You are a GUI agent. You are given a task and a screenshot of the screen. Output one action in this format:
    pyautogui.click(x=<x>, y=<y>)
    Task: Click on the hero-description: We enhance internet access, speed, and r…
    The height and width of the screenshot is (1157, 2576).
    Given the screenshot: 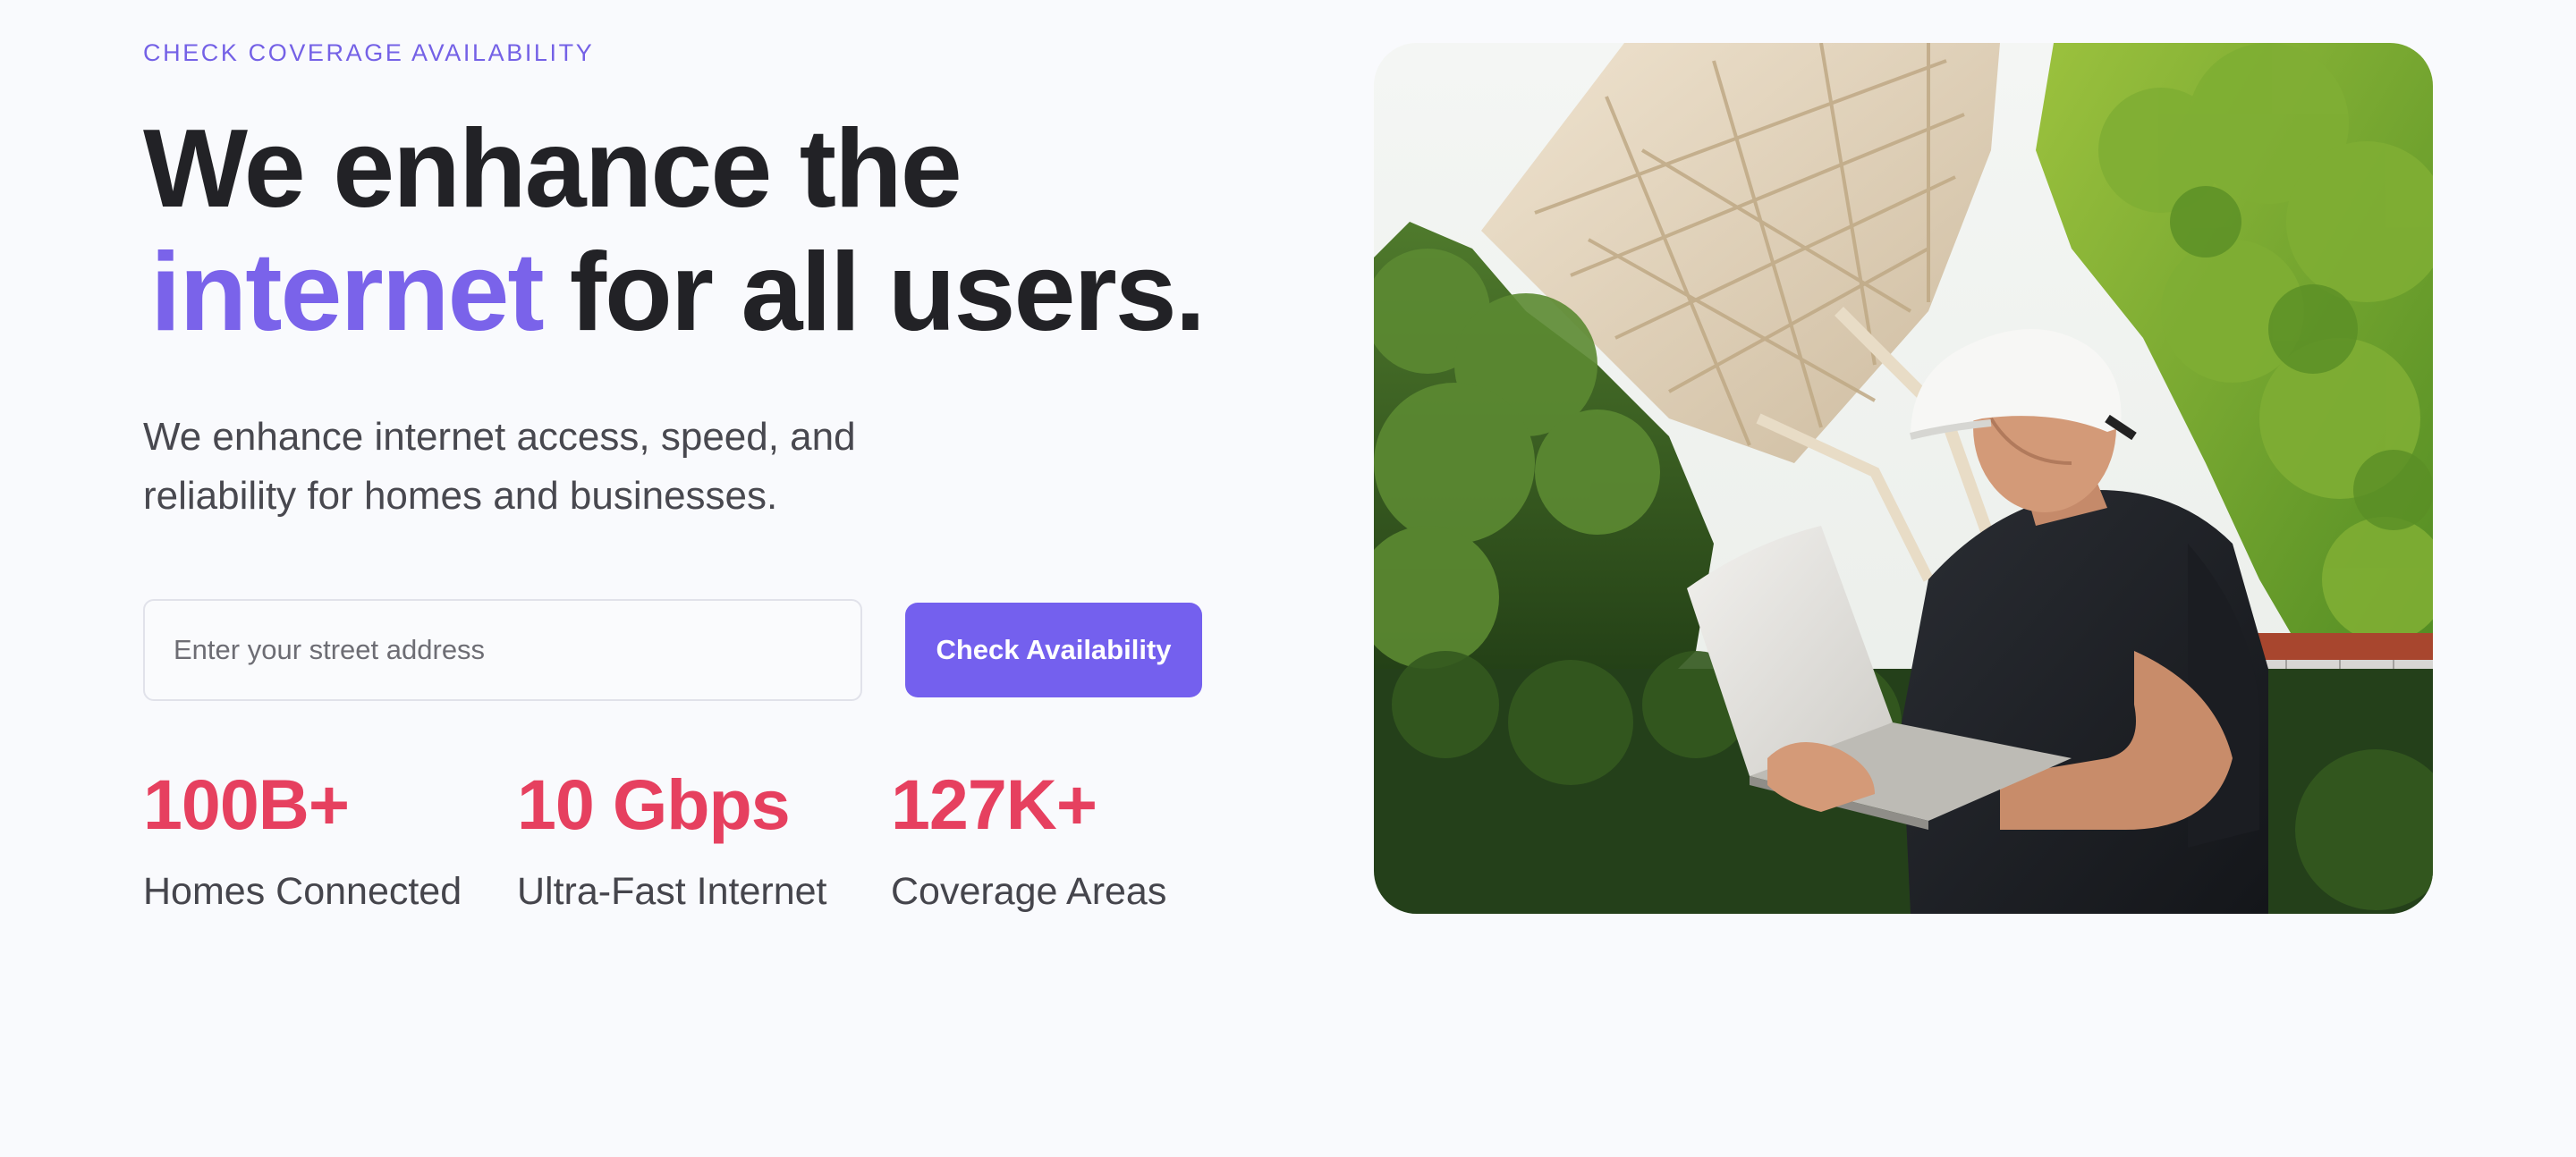 What is the action you would take?
    pyautogui.click(x=499, y=466)
    